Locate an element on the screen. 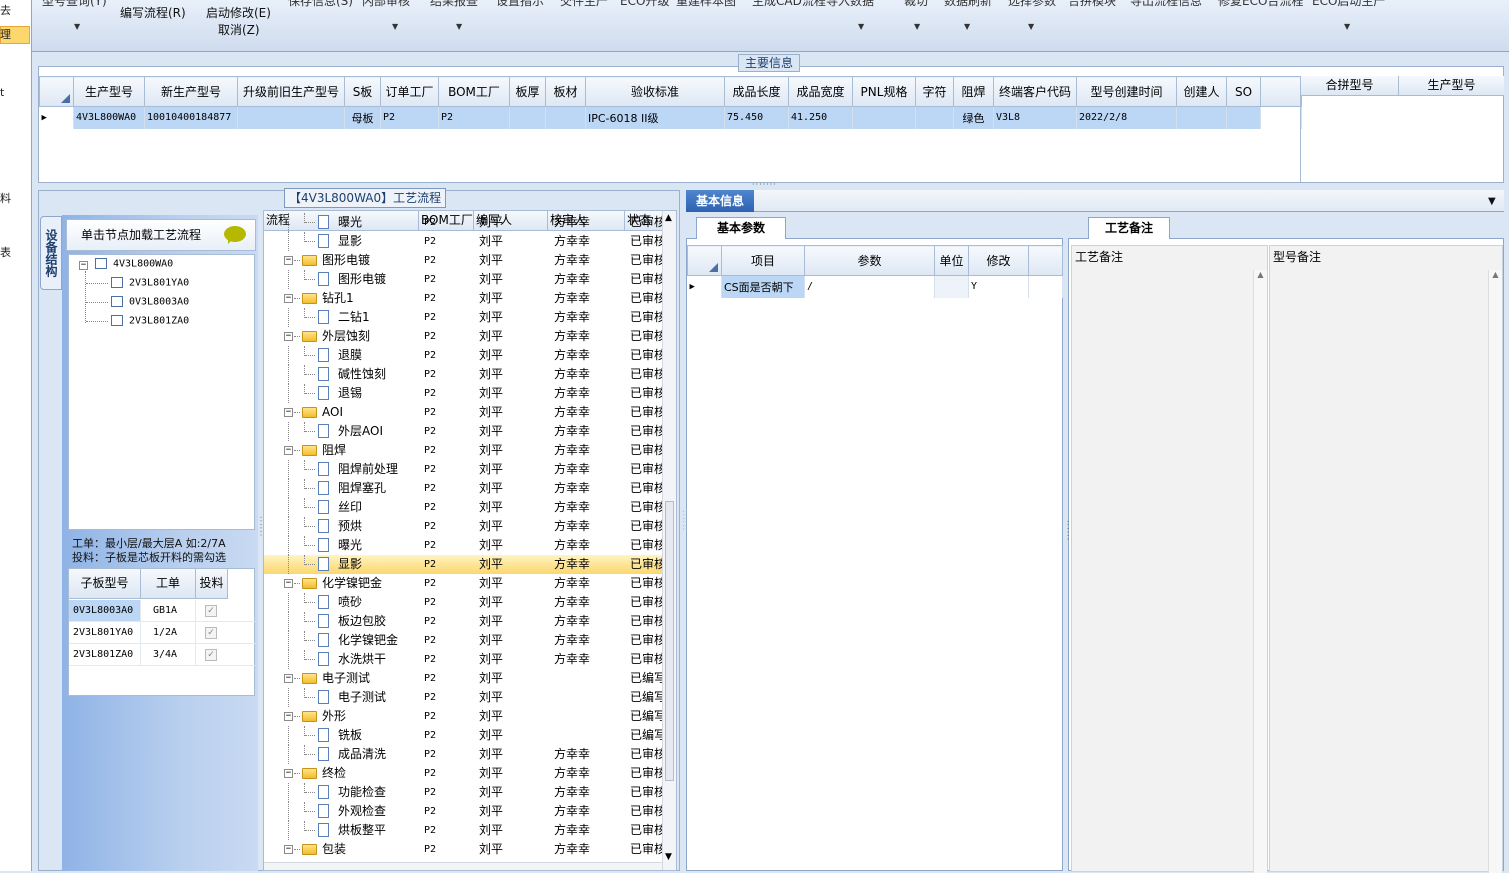 This screenshot has height=873, width=1509. toolbar-button: ECO启动生产 is located at coordinates (1348, 4).